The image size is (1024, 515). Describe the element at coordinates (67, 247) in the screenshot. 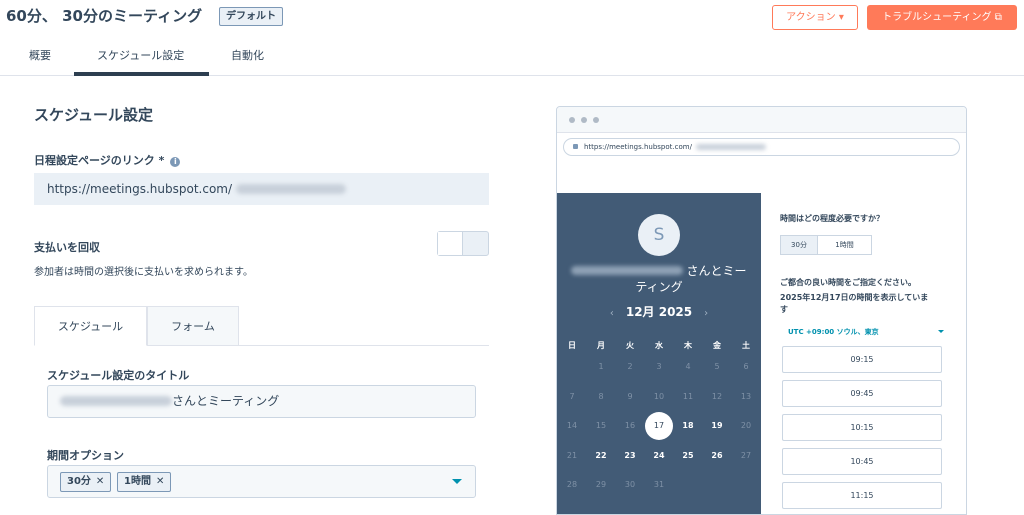

I see `payment-label: 支払いを回収` at that location.